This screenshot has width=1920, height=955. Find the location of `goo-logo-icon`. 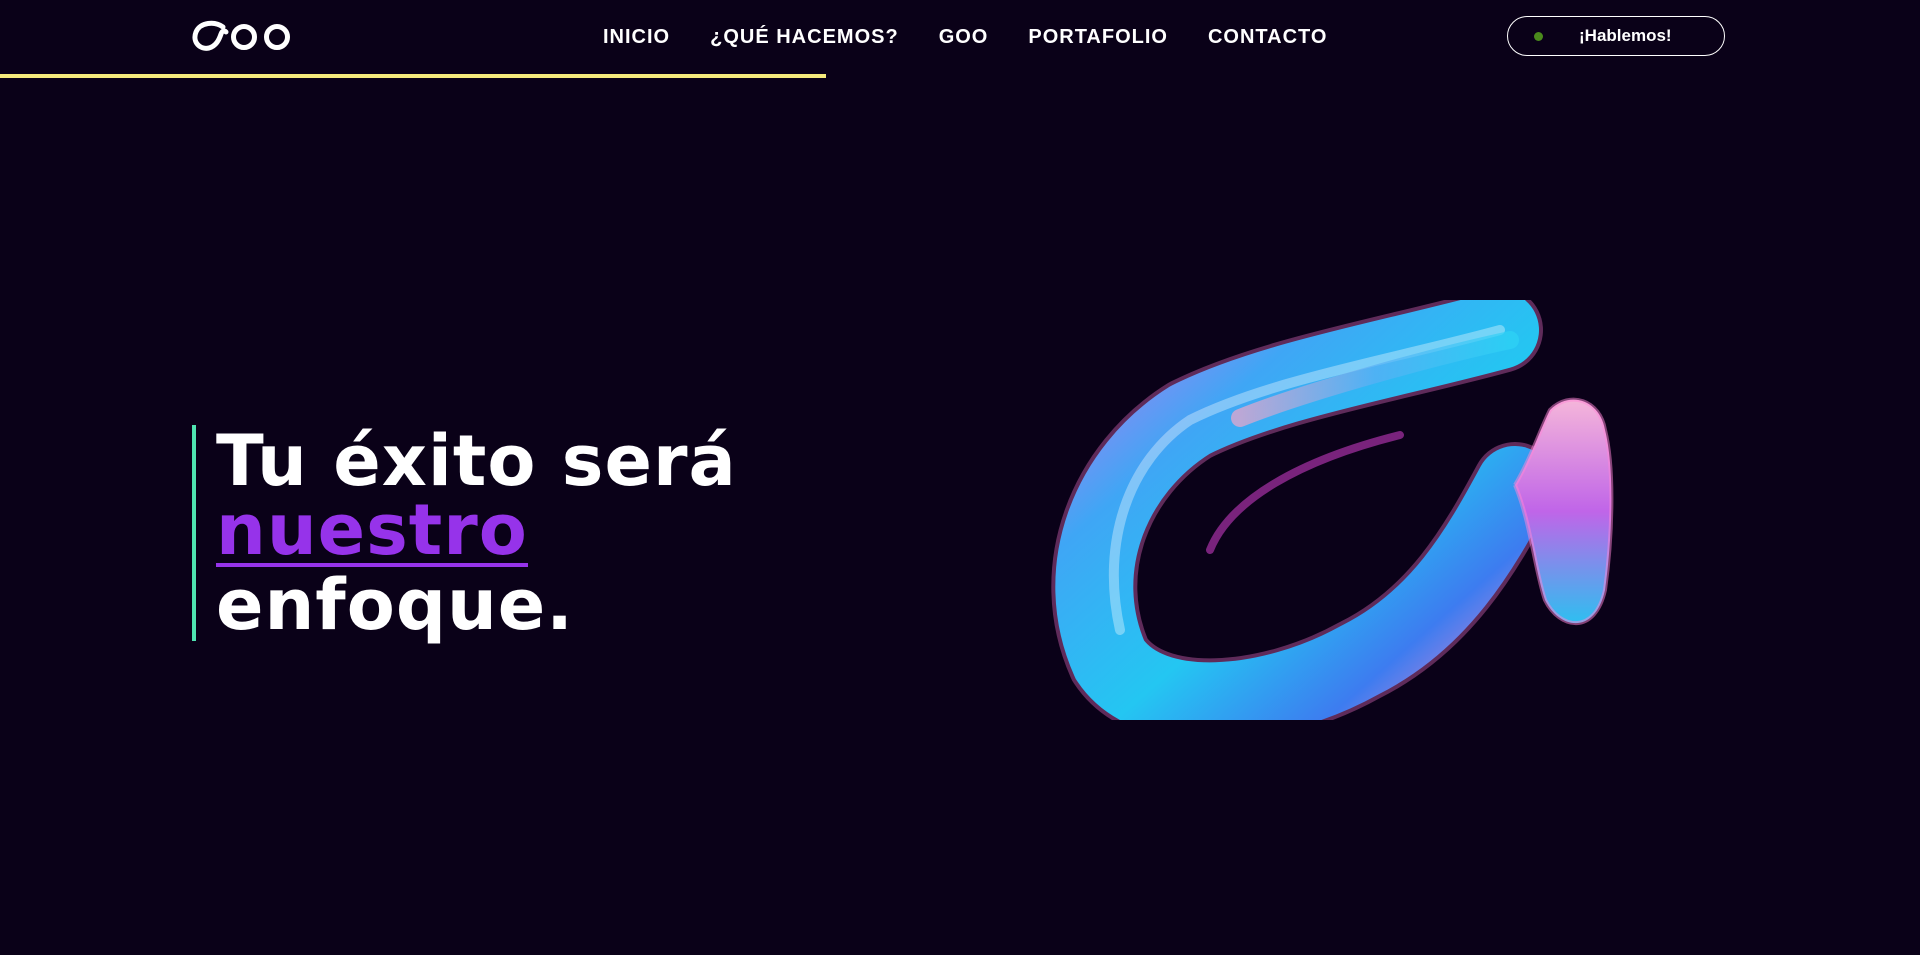

goo-logo-icon is located at coordinates (241, 35).